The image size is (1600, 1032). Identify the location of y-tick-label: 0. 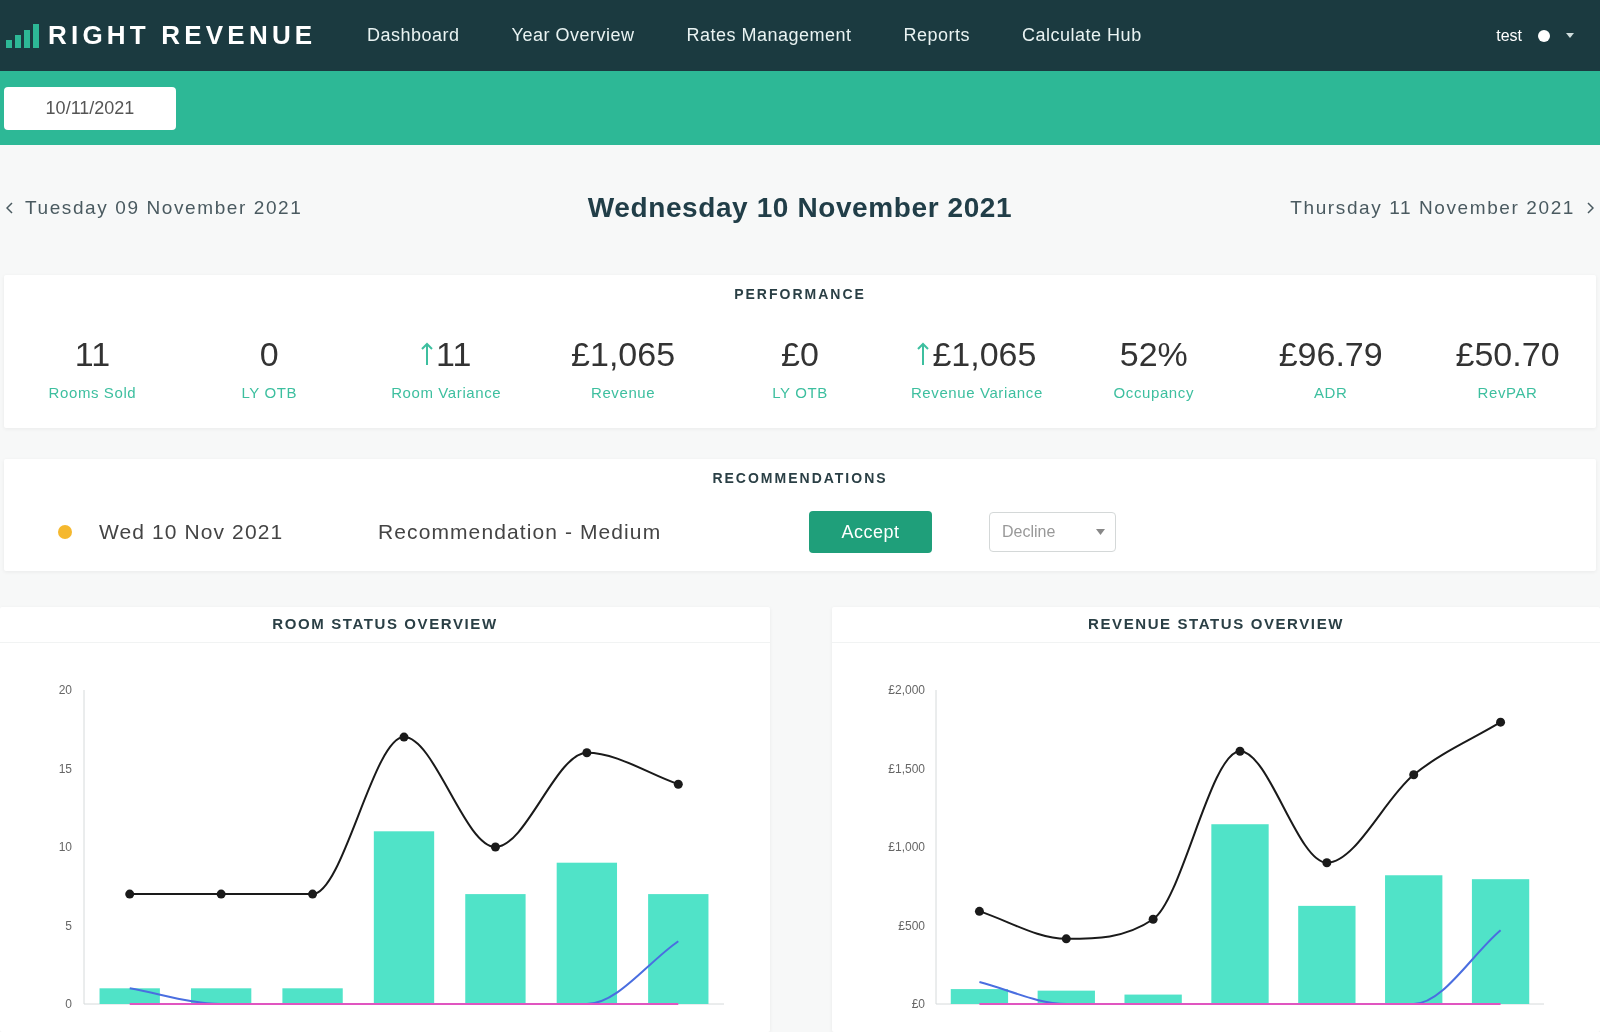
(68, 1004).